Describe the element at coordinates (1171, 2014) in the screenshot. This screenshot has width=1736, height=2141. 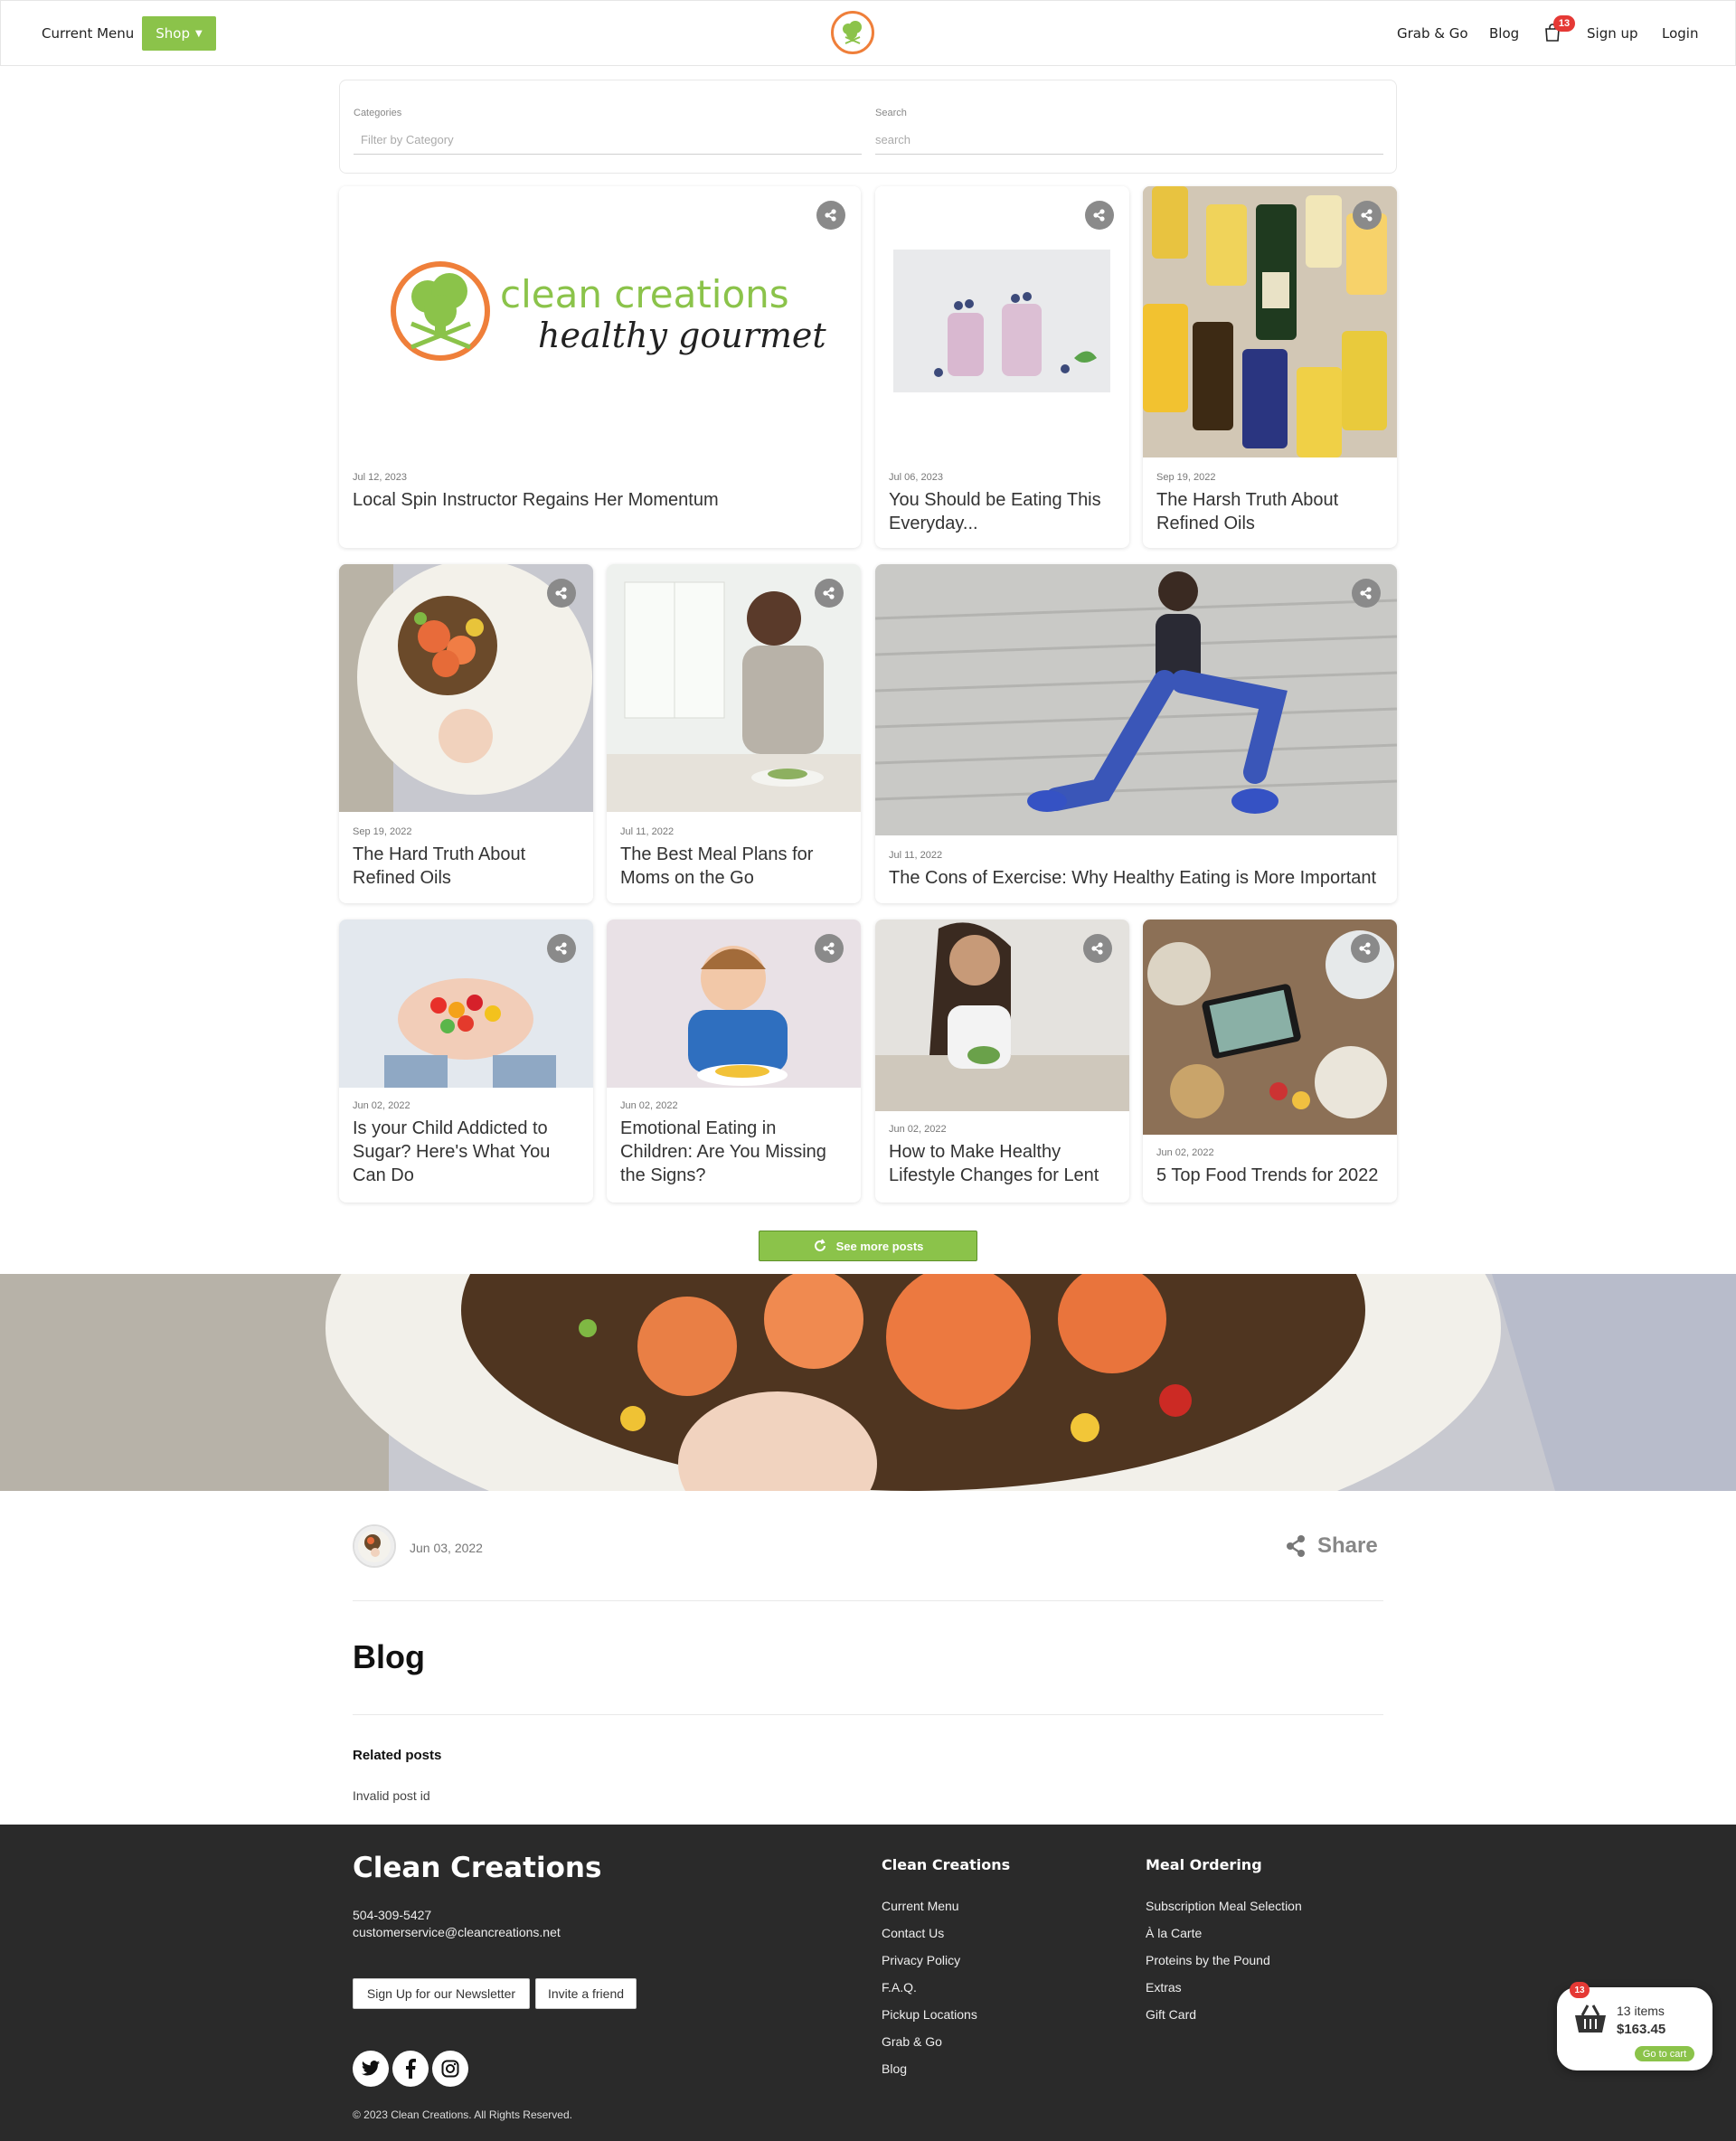
I see `footer-link-gift-card: Gift Card` at that location.